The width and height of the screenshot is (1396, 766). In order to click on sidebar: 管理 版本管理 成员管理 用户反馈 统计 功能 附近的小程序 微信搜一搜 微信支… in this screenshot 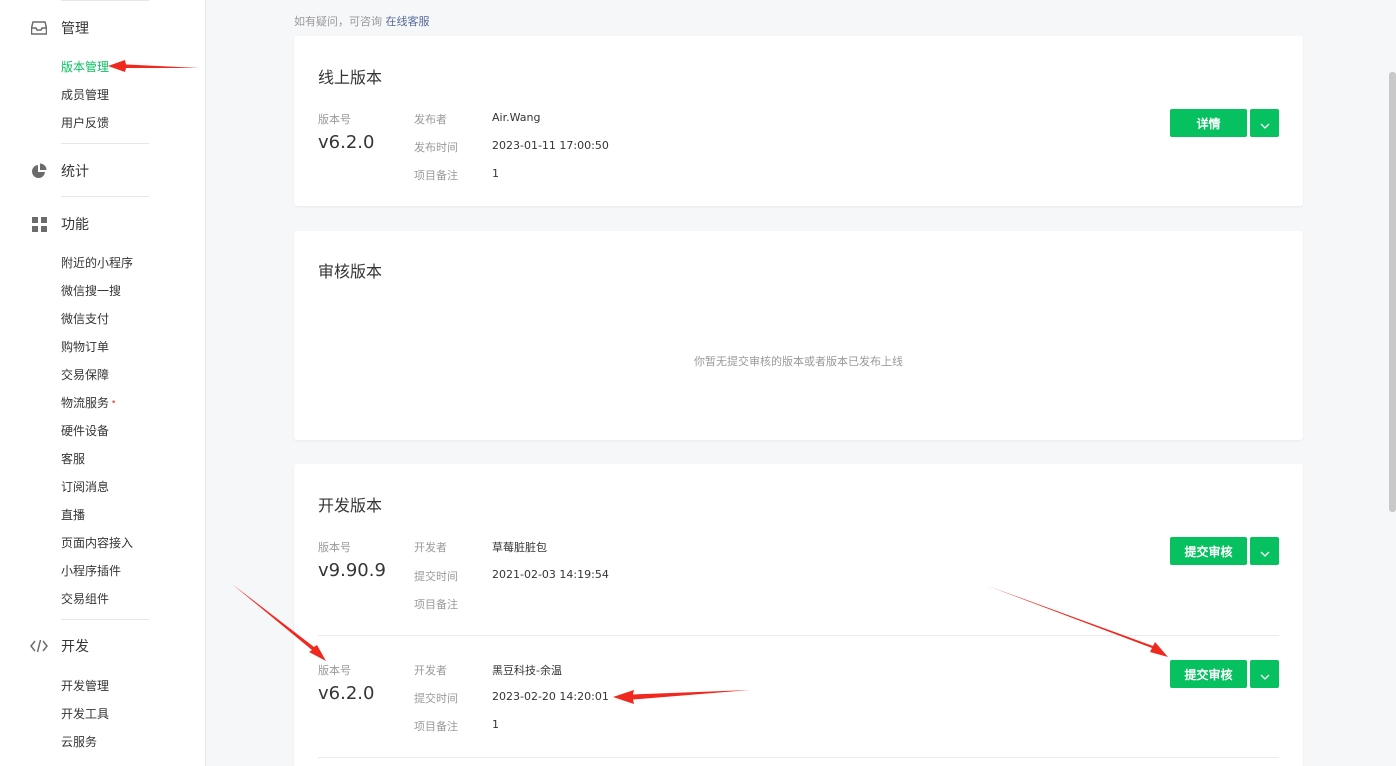, I will do `click(103, 383)`.